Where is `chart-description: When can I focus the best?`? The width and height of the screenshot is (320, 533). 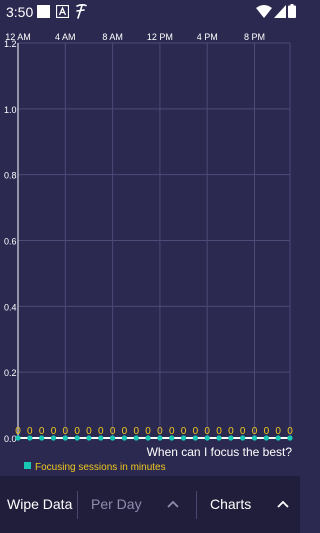 chart-description: When can I focus the best? is located at coordinates (220, 452).